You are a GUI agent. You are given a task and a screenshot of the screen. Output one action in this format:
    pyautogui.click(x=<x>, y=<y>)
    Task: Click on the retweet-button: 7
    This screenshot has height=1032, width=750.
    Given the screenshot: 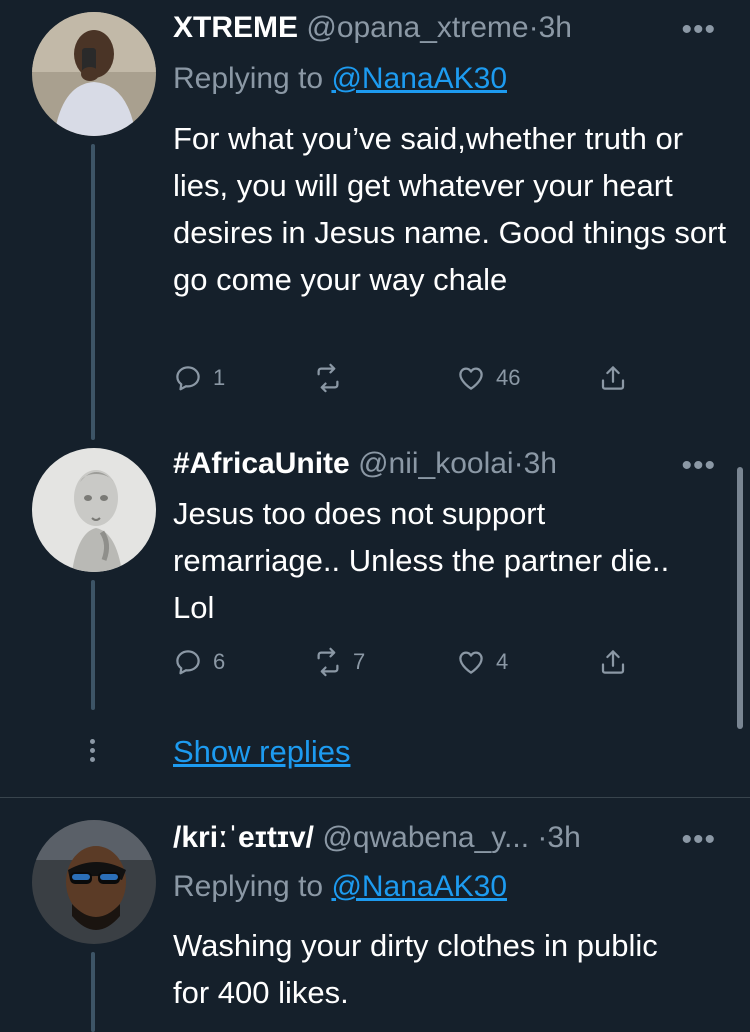 What is the action you would take?
    pyautogui.click(x=339, y=662)
    